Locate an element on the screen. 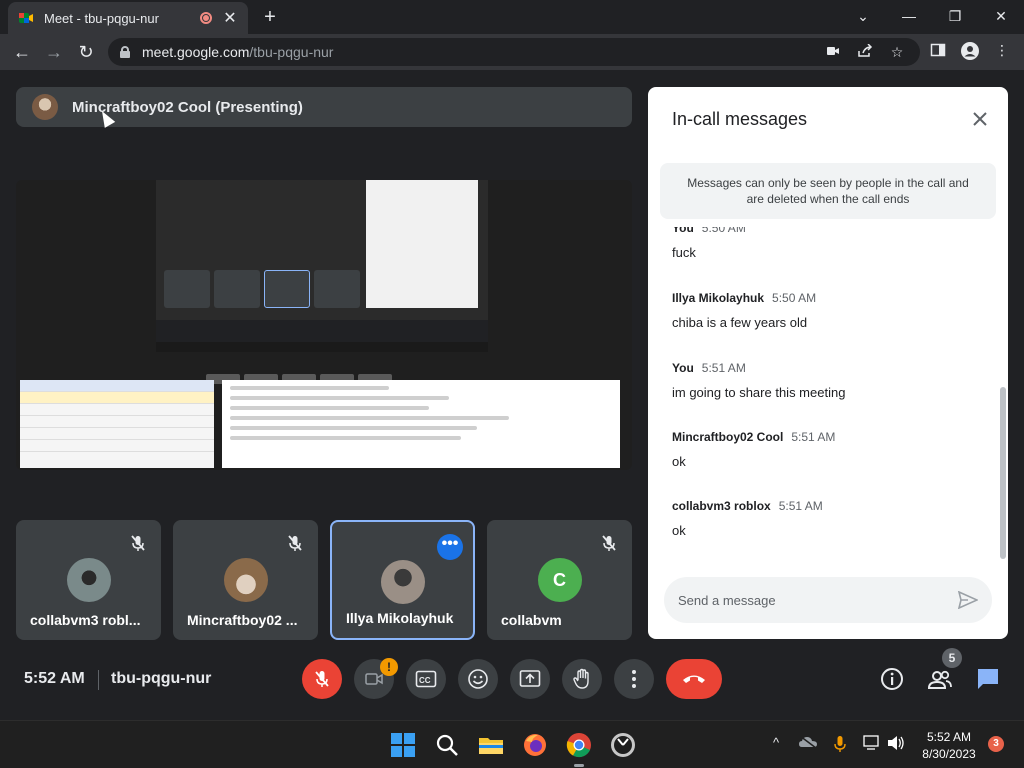 The height and width of the screenshot is (768, 1024). participant-name: Illya Mikolayhuk is located at coordinates (400, 618).